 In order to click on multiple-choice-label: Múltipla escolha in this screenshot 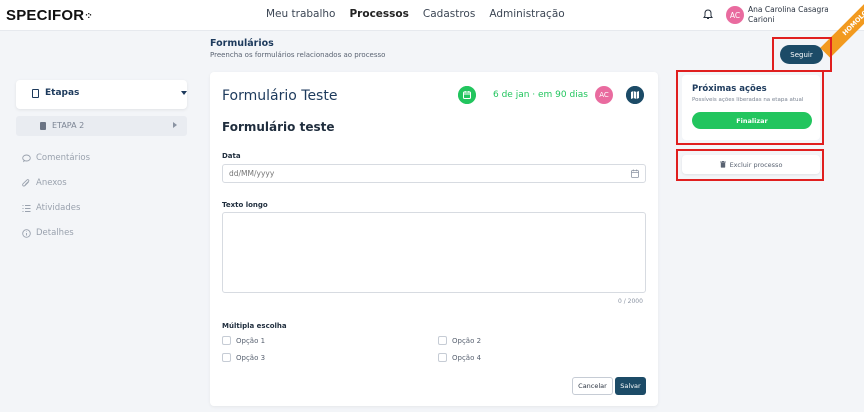, I will do `click(254, 326)`.